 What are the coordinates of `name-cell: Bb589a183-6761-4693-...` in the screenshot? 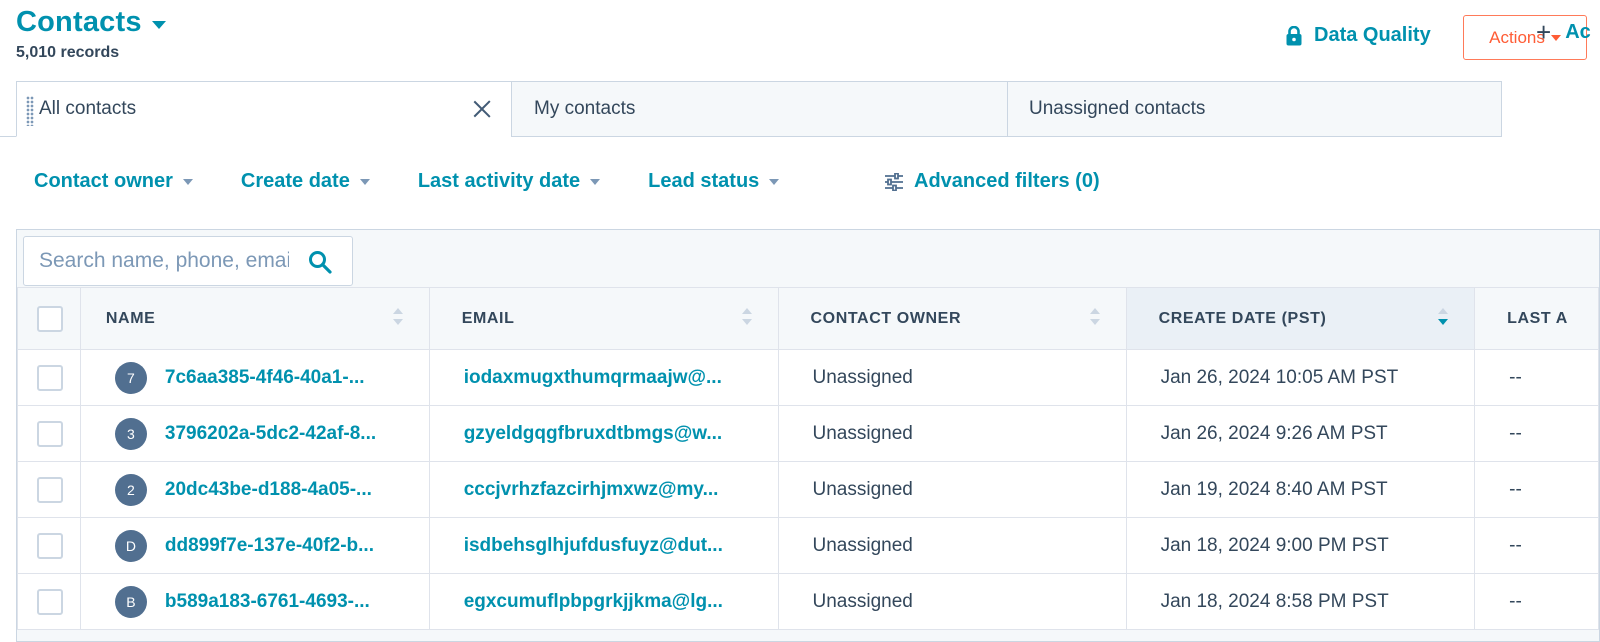 It's located at (254, 601).